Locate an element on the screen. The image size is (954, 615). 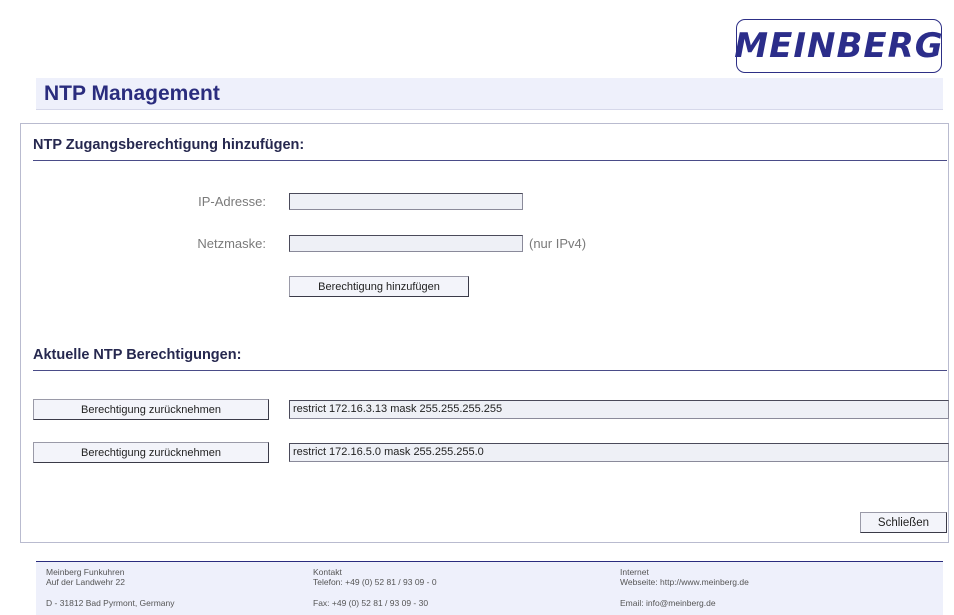
footer-company: Meinberg Funkuhren Auf der Landwehr 22 is located at coordinates (85, 577).